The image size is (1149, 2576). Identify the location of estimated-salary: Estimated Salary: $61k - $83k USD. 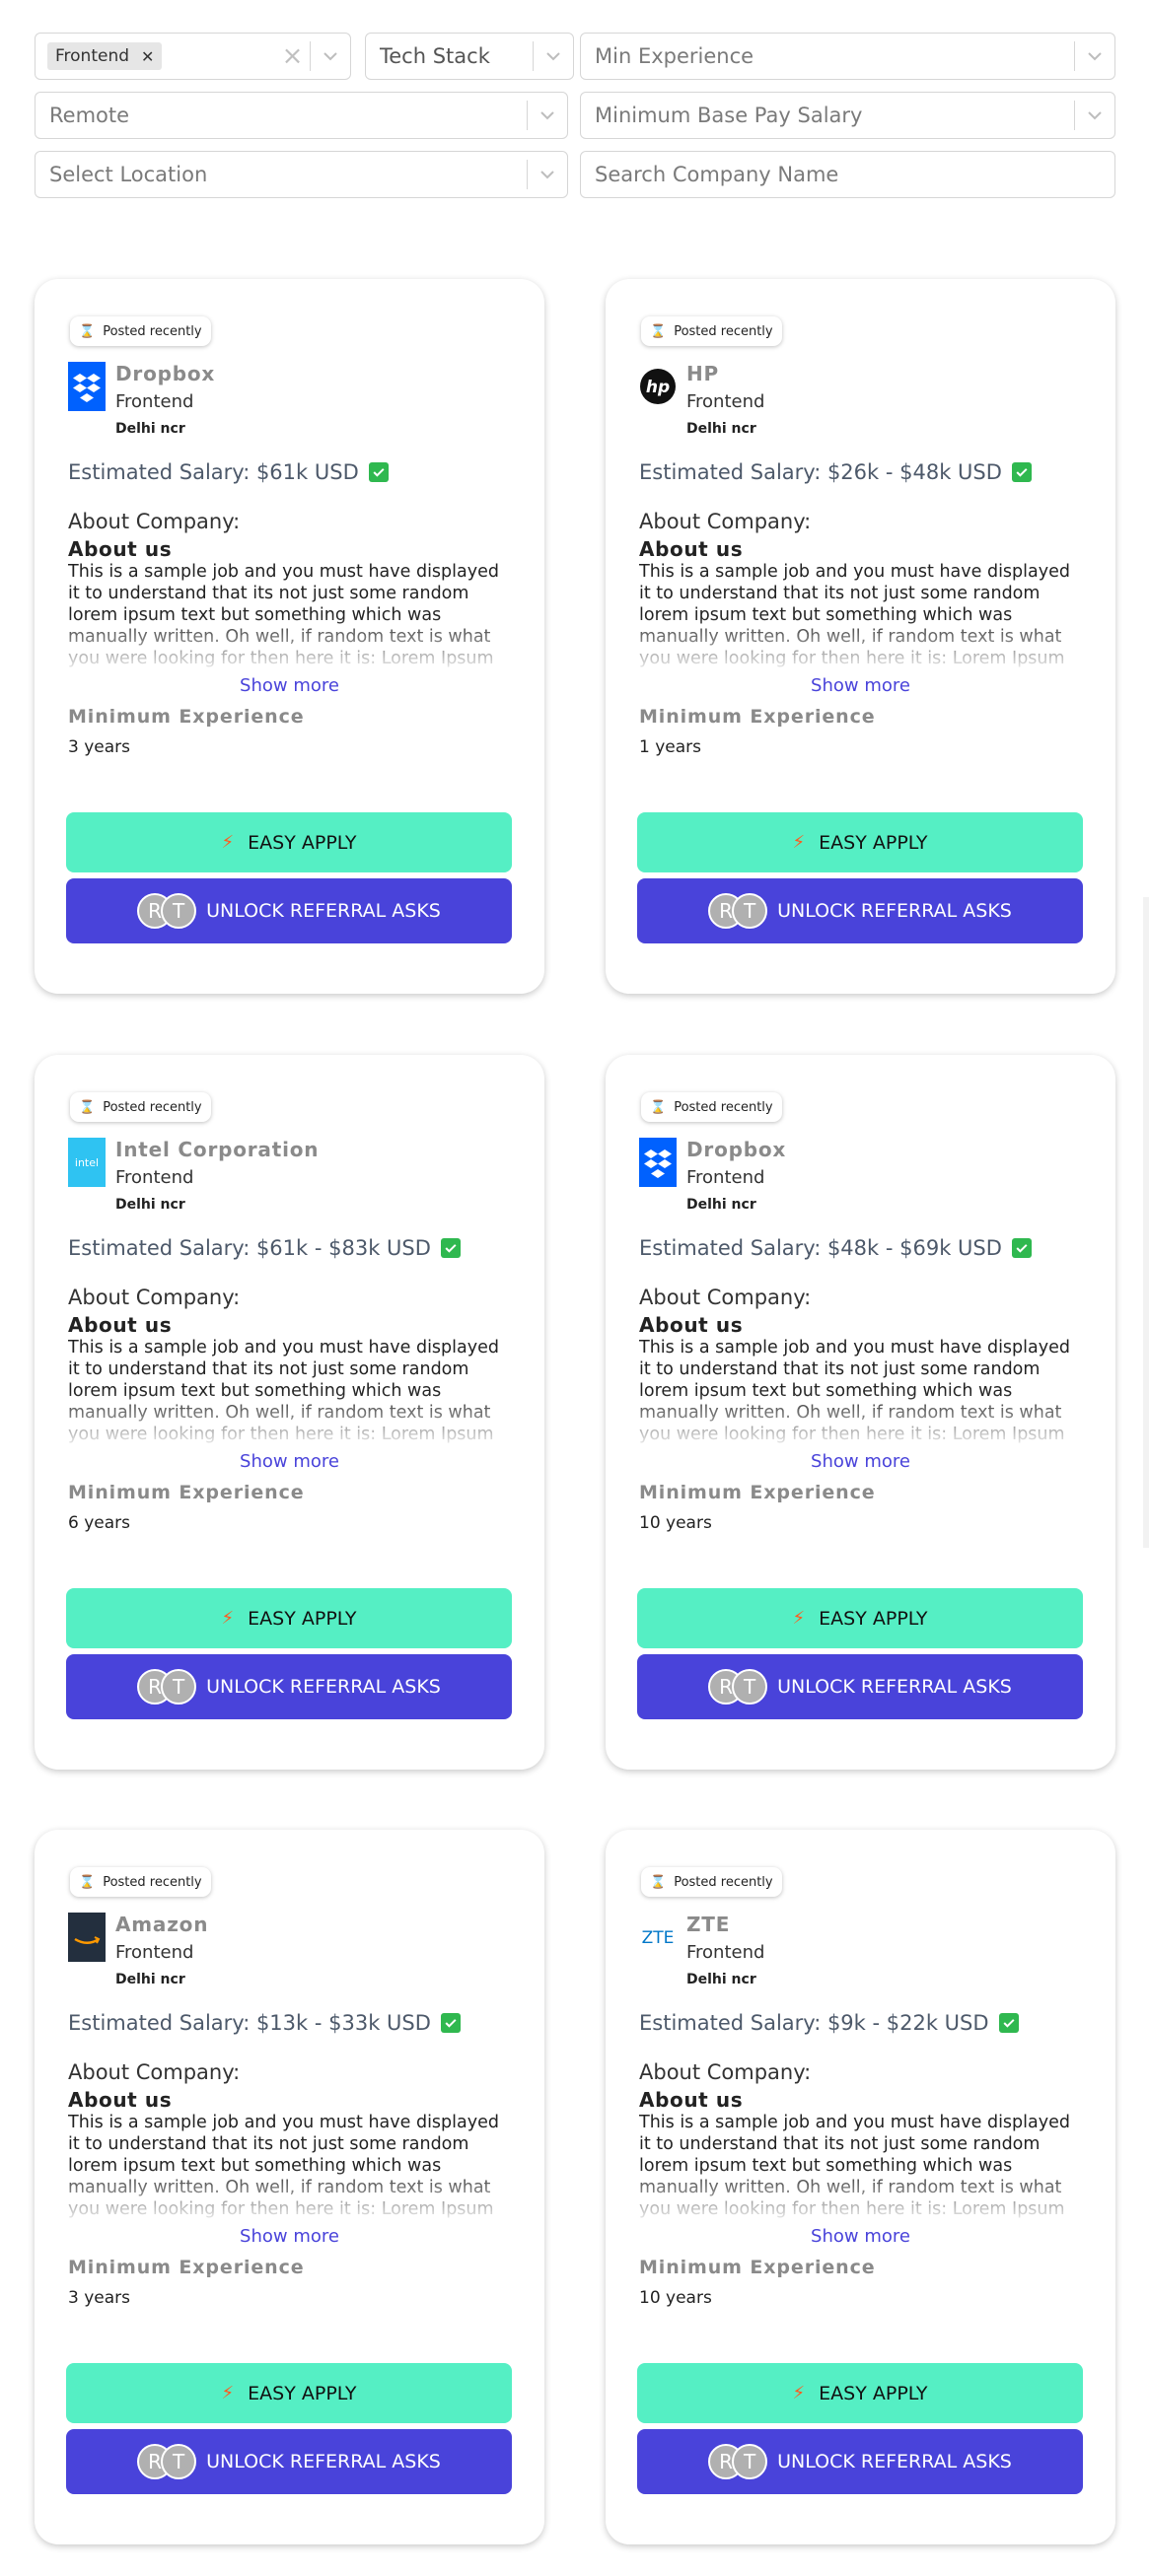
(290, 1248).